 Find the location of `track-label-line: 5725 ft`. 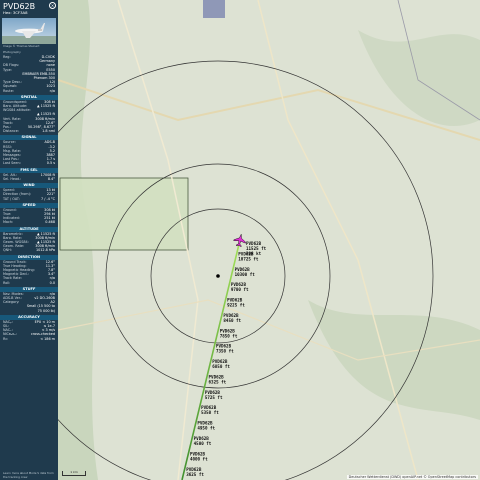

track-label-line: 5725 ft is located at coordinates (214, 397).